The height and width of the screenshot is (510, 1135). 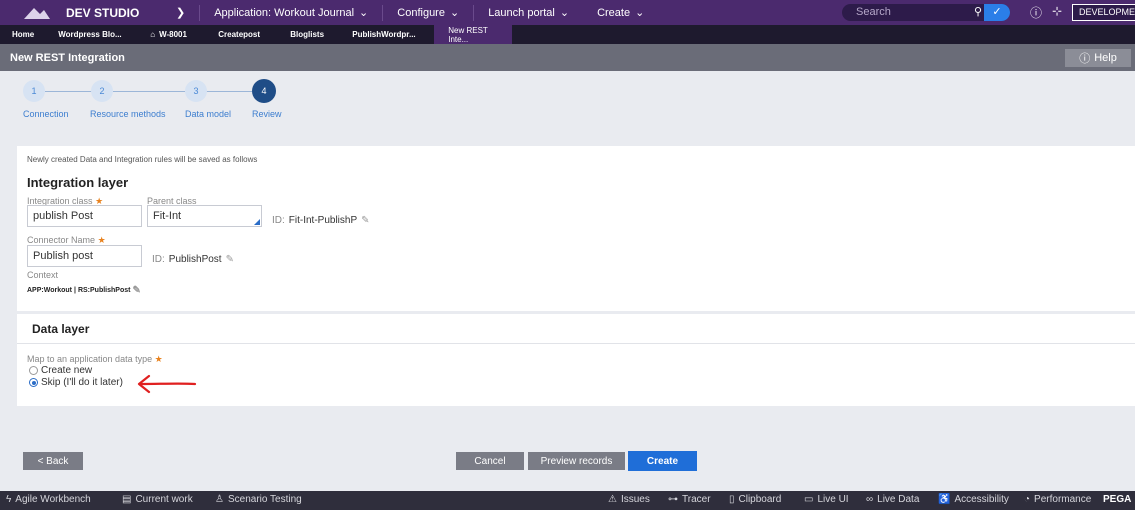 What do you see at coordinates (33, 382) in the screenshot?
I see `radio-selected-icon` at bounding box center [33, 382].